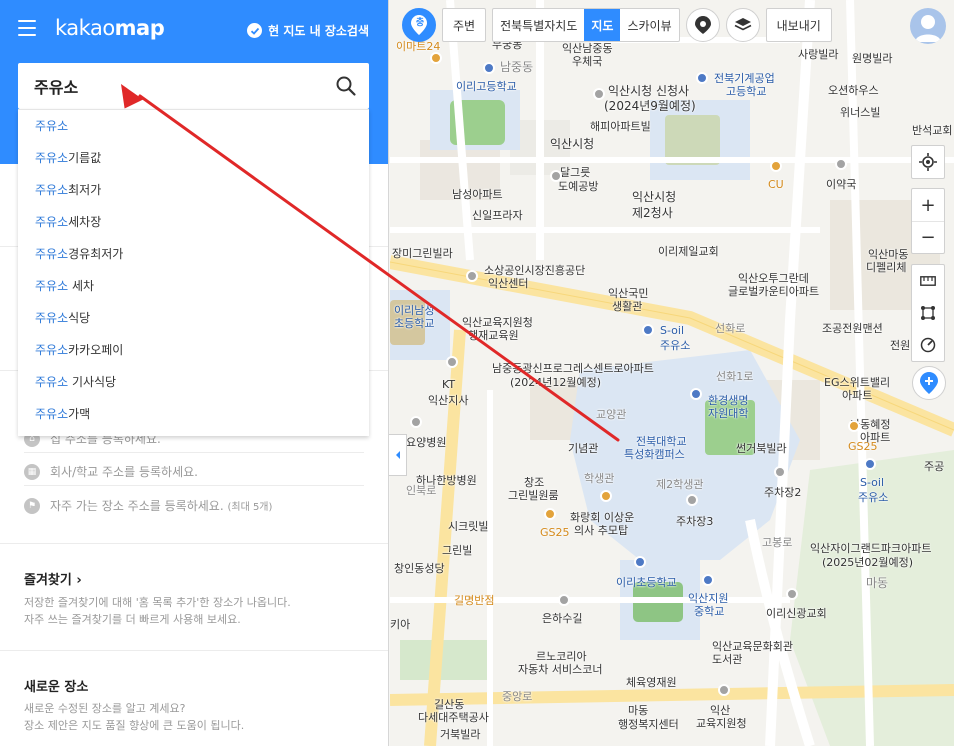 The height and width of the screenshot is (746, 954). I want to click on suggestion-item: 주유소경유최저가, so click(193, 254).